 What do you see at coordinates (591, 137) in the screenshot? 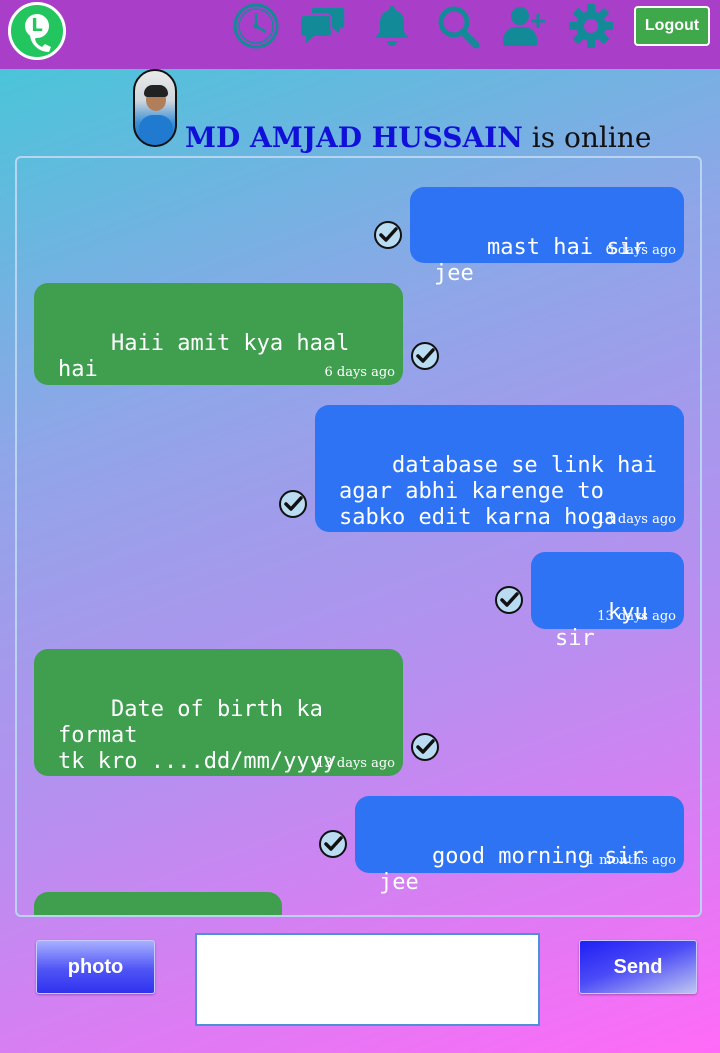
I see `online-status: is online` at bounding box center [591, 137].